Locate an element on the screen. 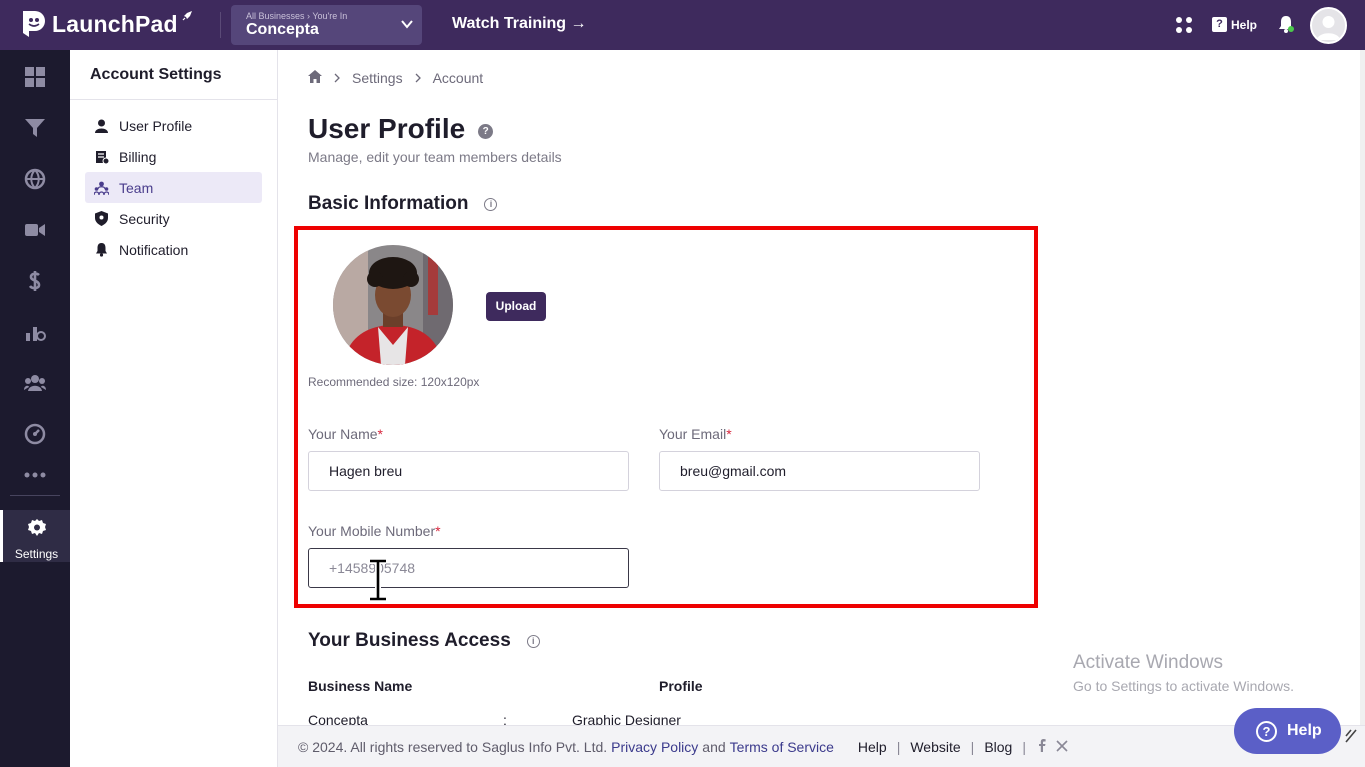  name-label: Your Name* is located at coordinates (345, 434).